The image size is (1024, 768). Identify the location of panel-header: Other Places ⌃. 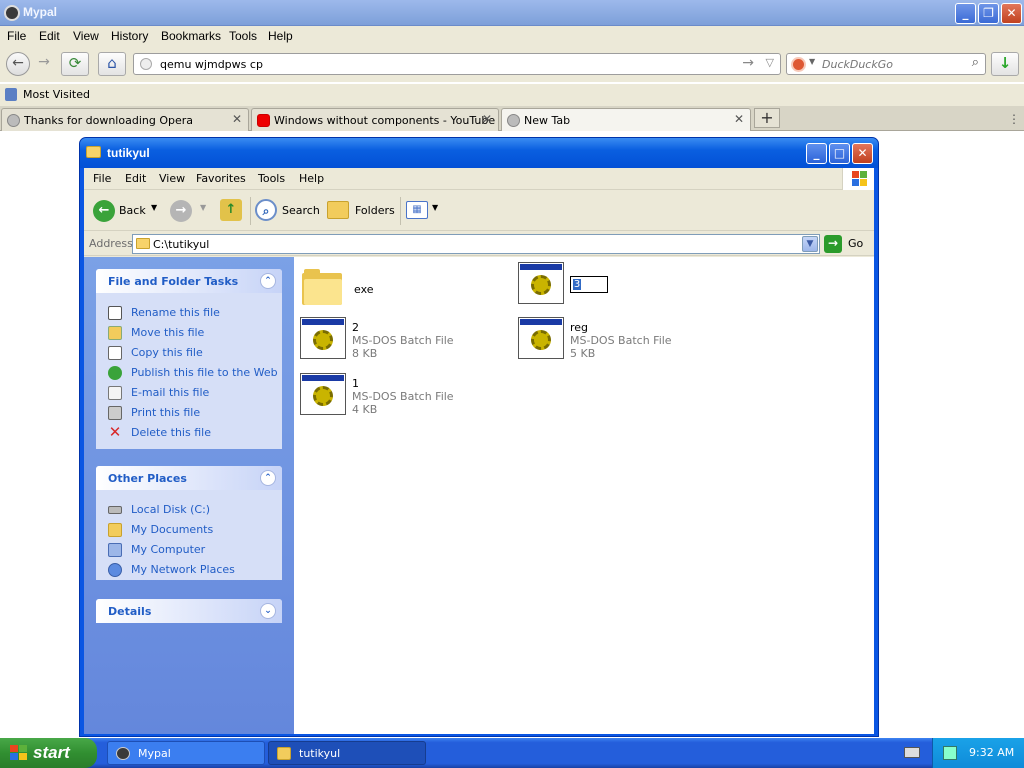
(189, 478).